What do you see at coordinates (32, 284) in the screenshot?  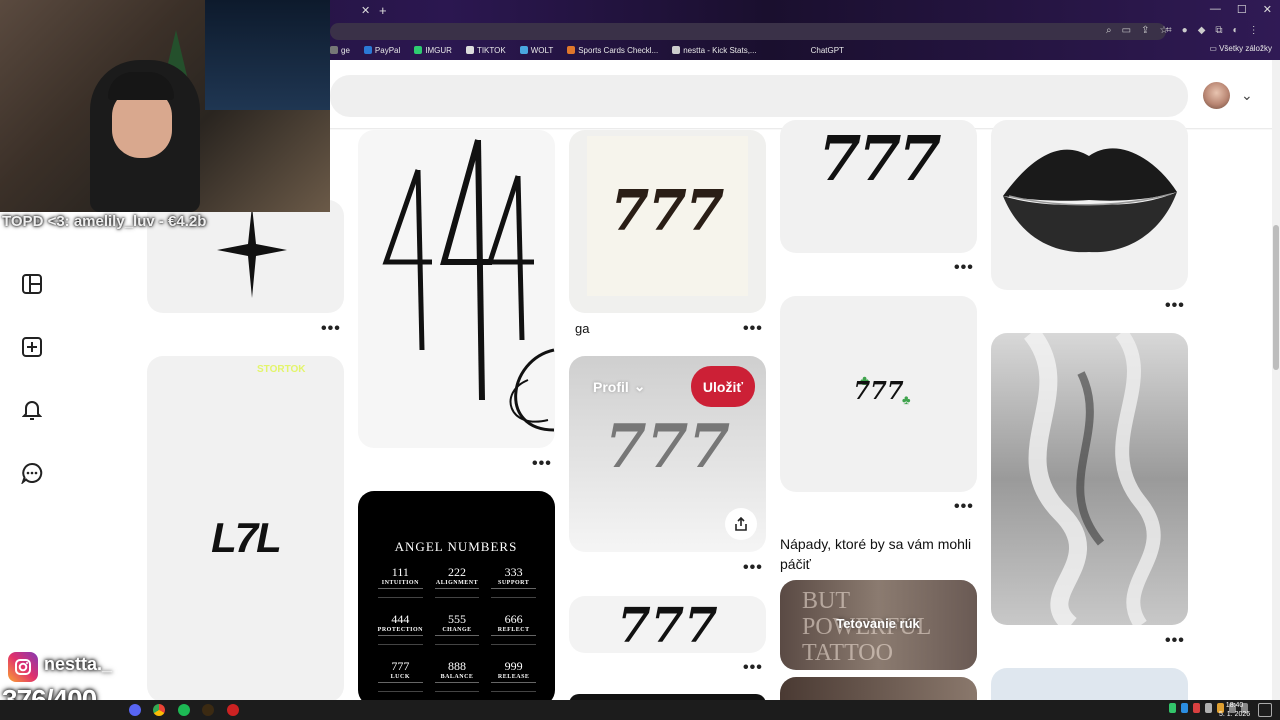 I see `boards-icon` at bounding box center [32, 284].